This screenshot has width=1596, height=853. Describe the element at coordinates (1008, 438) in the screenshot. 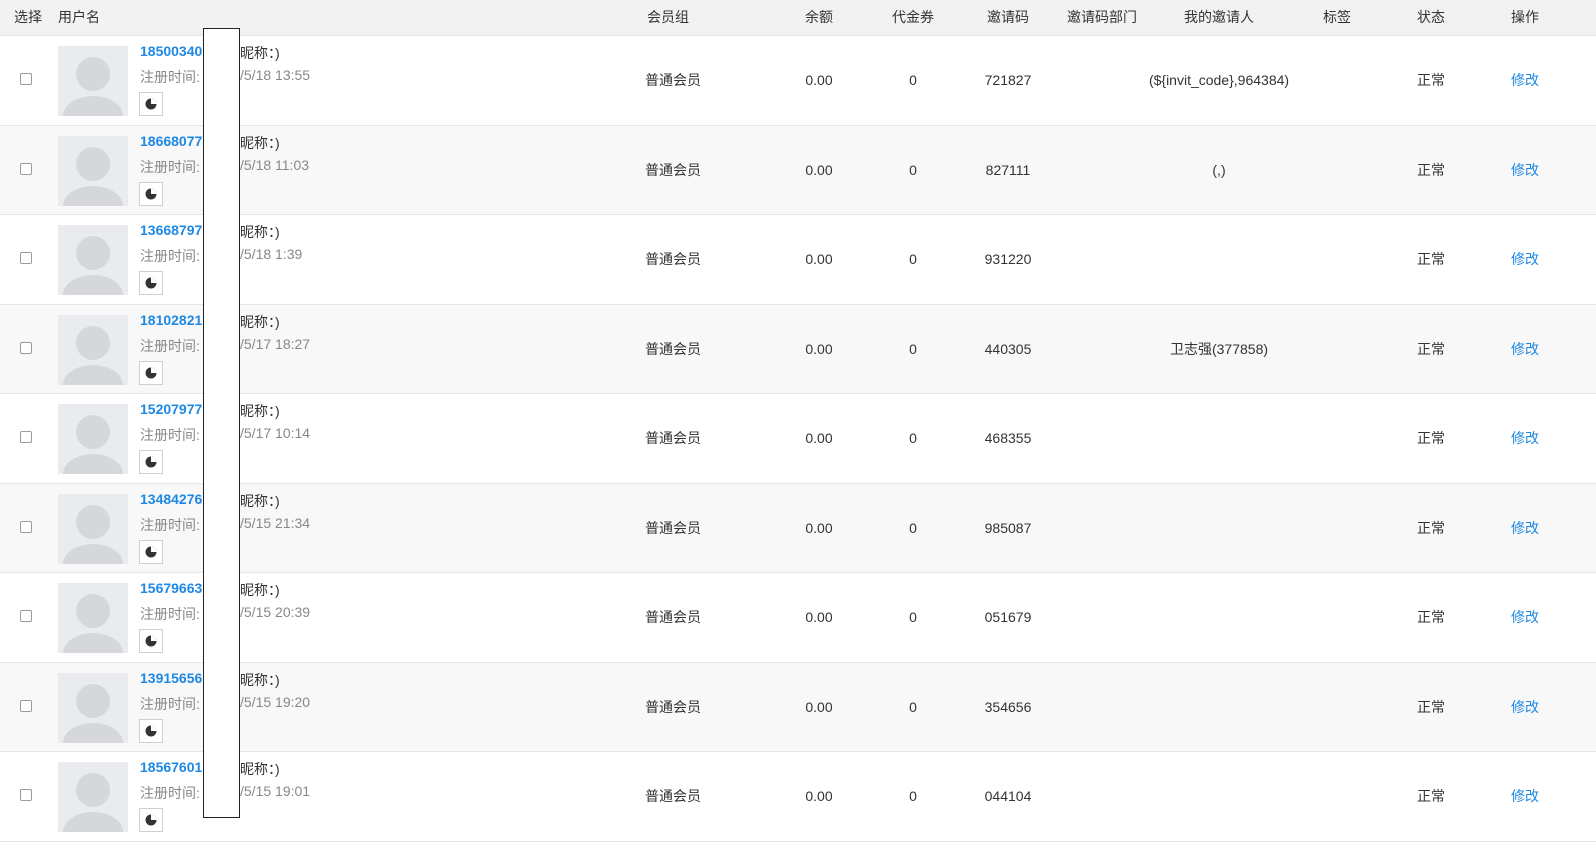

I see `invite-code-cell: 468355` at that location.